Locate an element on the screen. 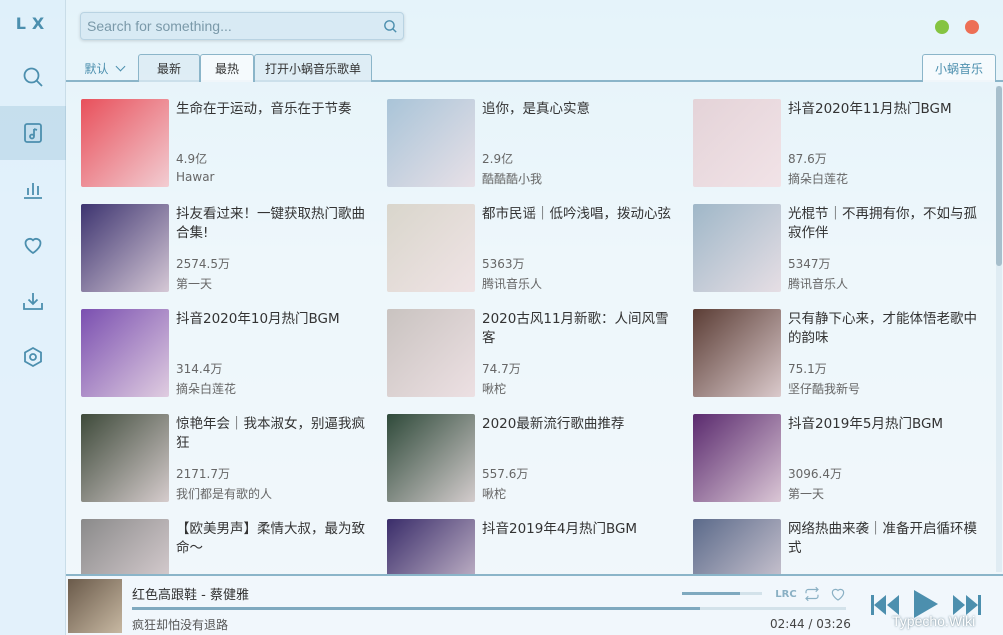  playlist-card: 都市民谣｜低吟浅唱，拨动心弦 5363万 腾讯音乐人 is located at coordinates (522, 240).